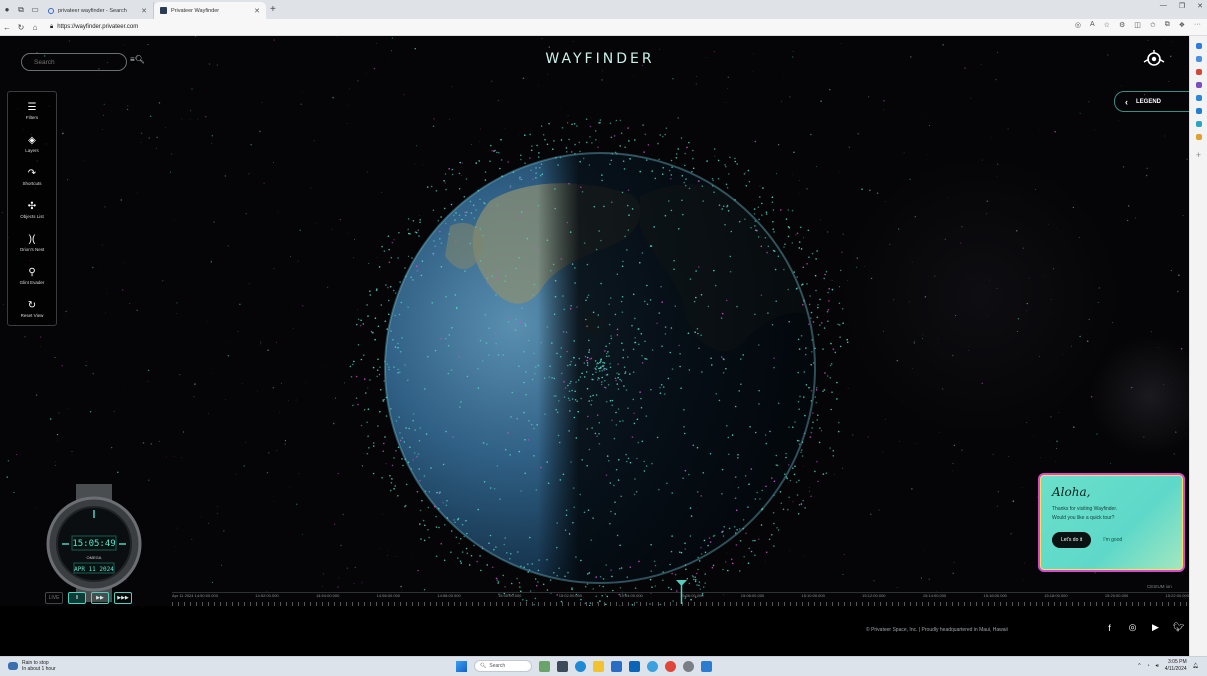 The image size is (1207, 676). I want to click on clock: 3:05 PM 4/11/2024, so click(1176, 666).